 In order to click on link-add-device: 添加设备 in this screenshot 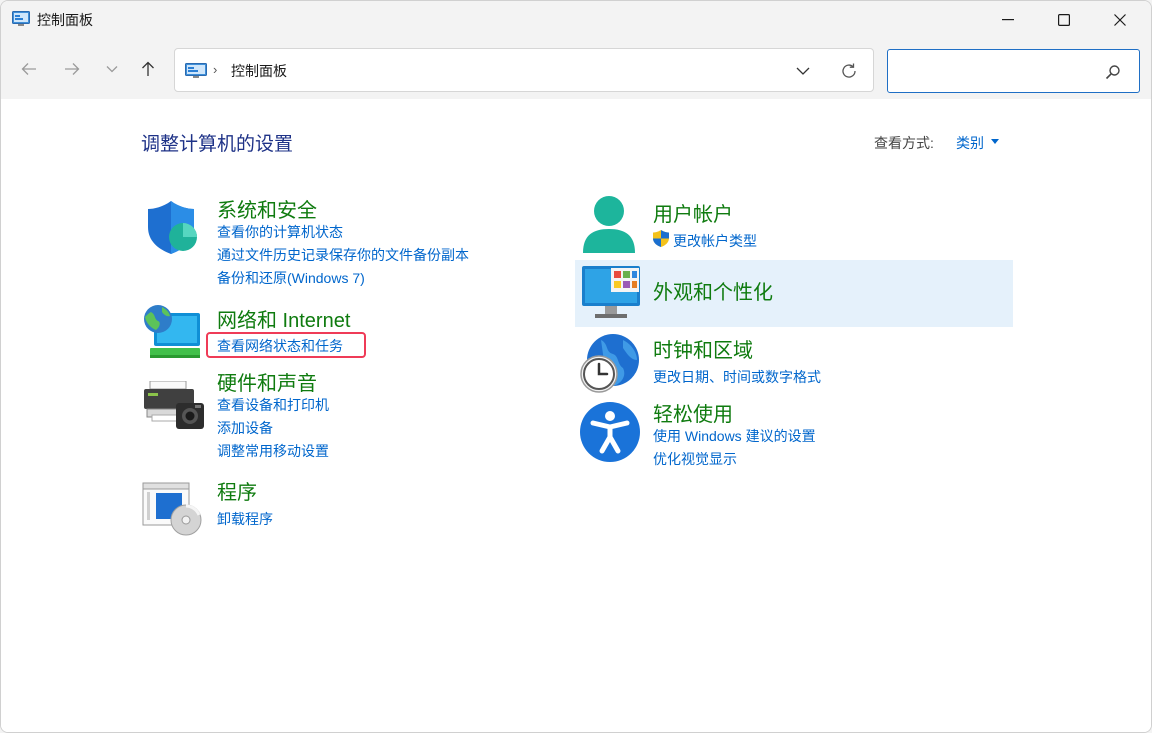, I will do `click(245, 428)`.